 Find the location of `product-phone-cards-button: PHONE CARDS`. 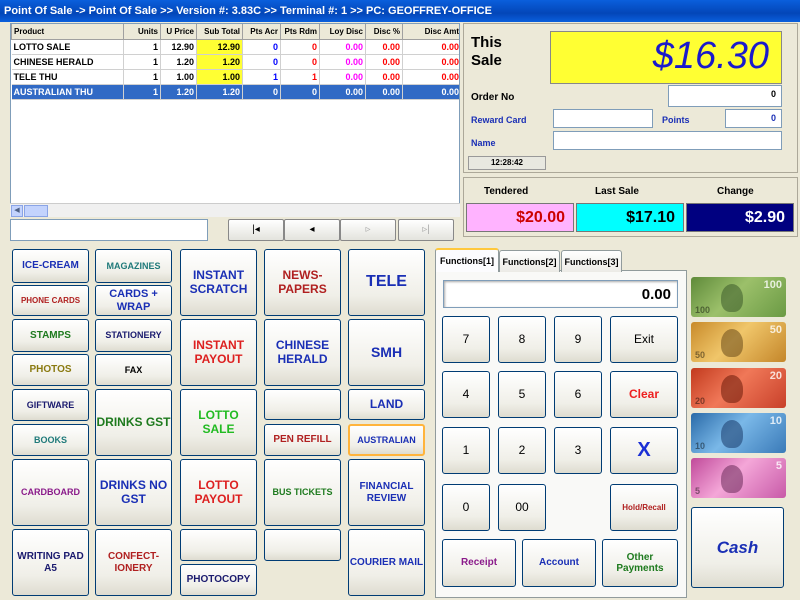

product-phone-cards-button: PHONE CARDS is located at coordinates (50, 300).